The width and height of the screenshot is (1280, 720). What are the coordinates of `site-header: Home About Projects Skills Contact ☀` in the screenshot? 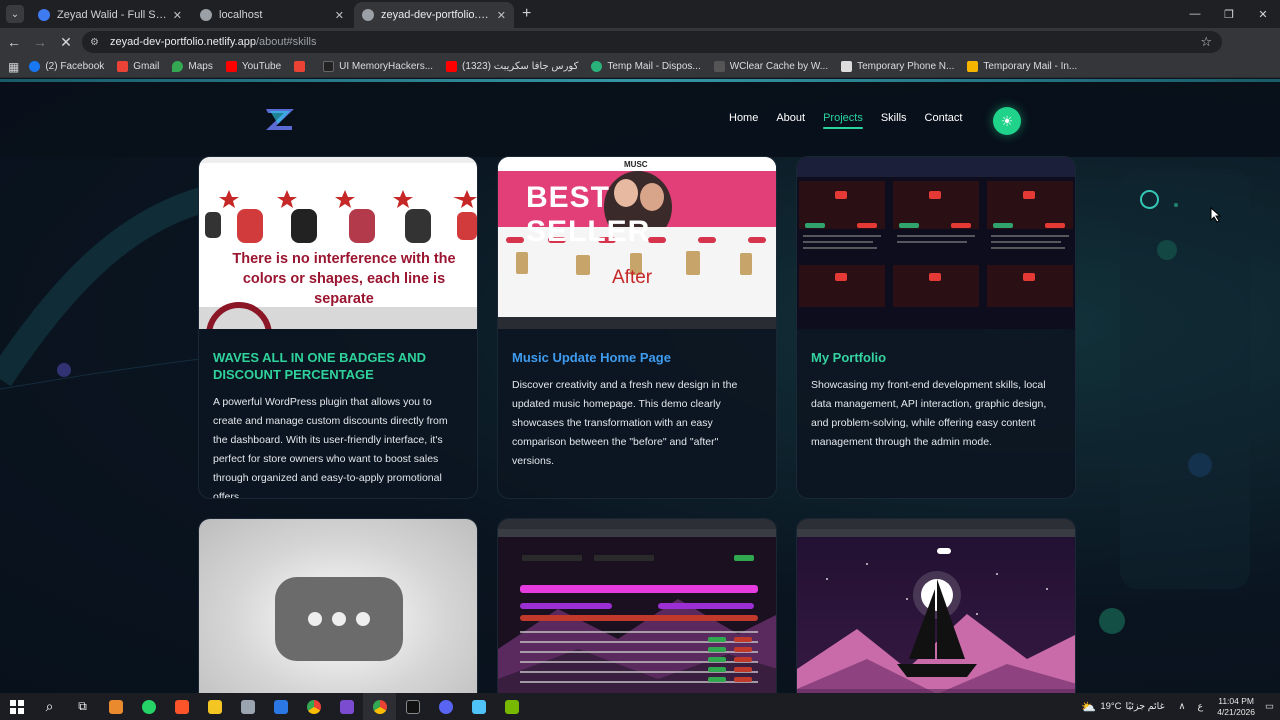 It's located at (640, 119).